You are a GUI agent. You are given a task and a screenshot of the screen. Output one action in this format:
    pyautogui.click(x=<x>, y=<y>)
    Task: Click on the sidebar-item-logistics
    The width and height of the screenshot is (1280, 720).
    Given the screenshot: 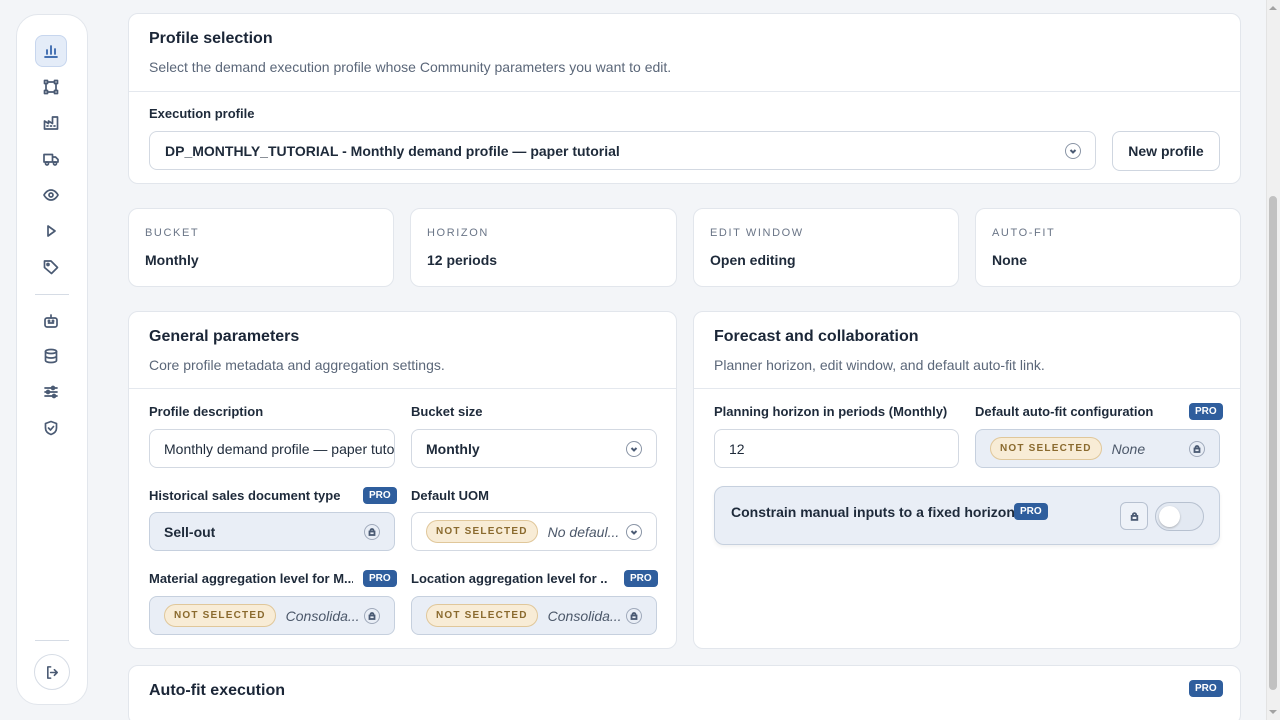 What is the action you would take?
    pyautogui.click(x=51, y=159)
    